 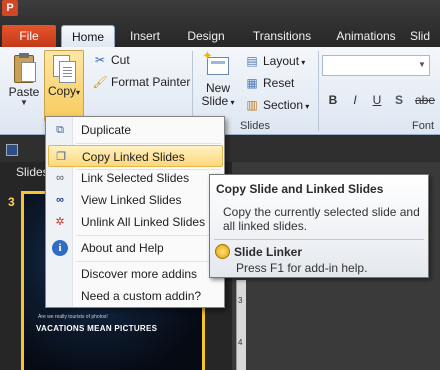 I want to click on ruler-mark: 3, so click(x=240, y=300).